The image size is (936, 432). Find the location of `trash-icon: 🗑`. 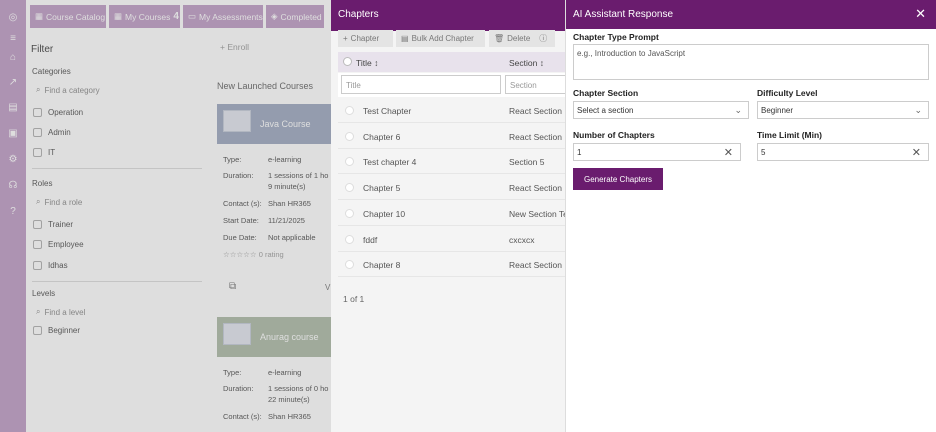

trash-icon: 🗑 is located at coordinates (499, 38).